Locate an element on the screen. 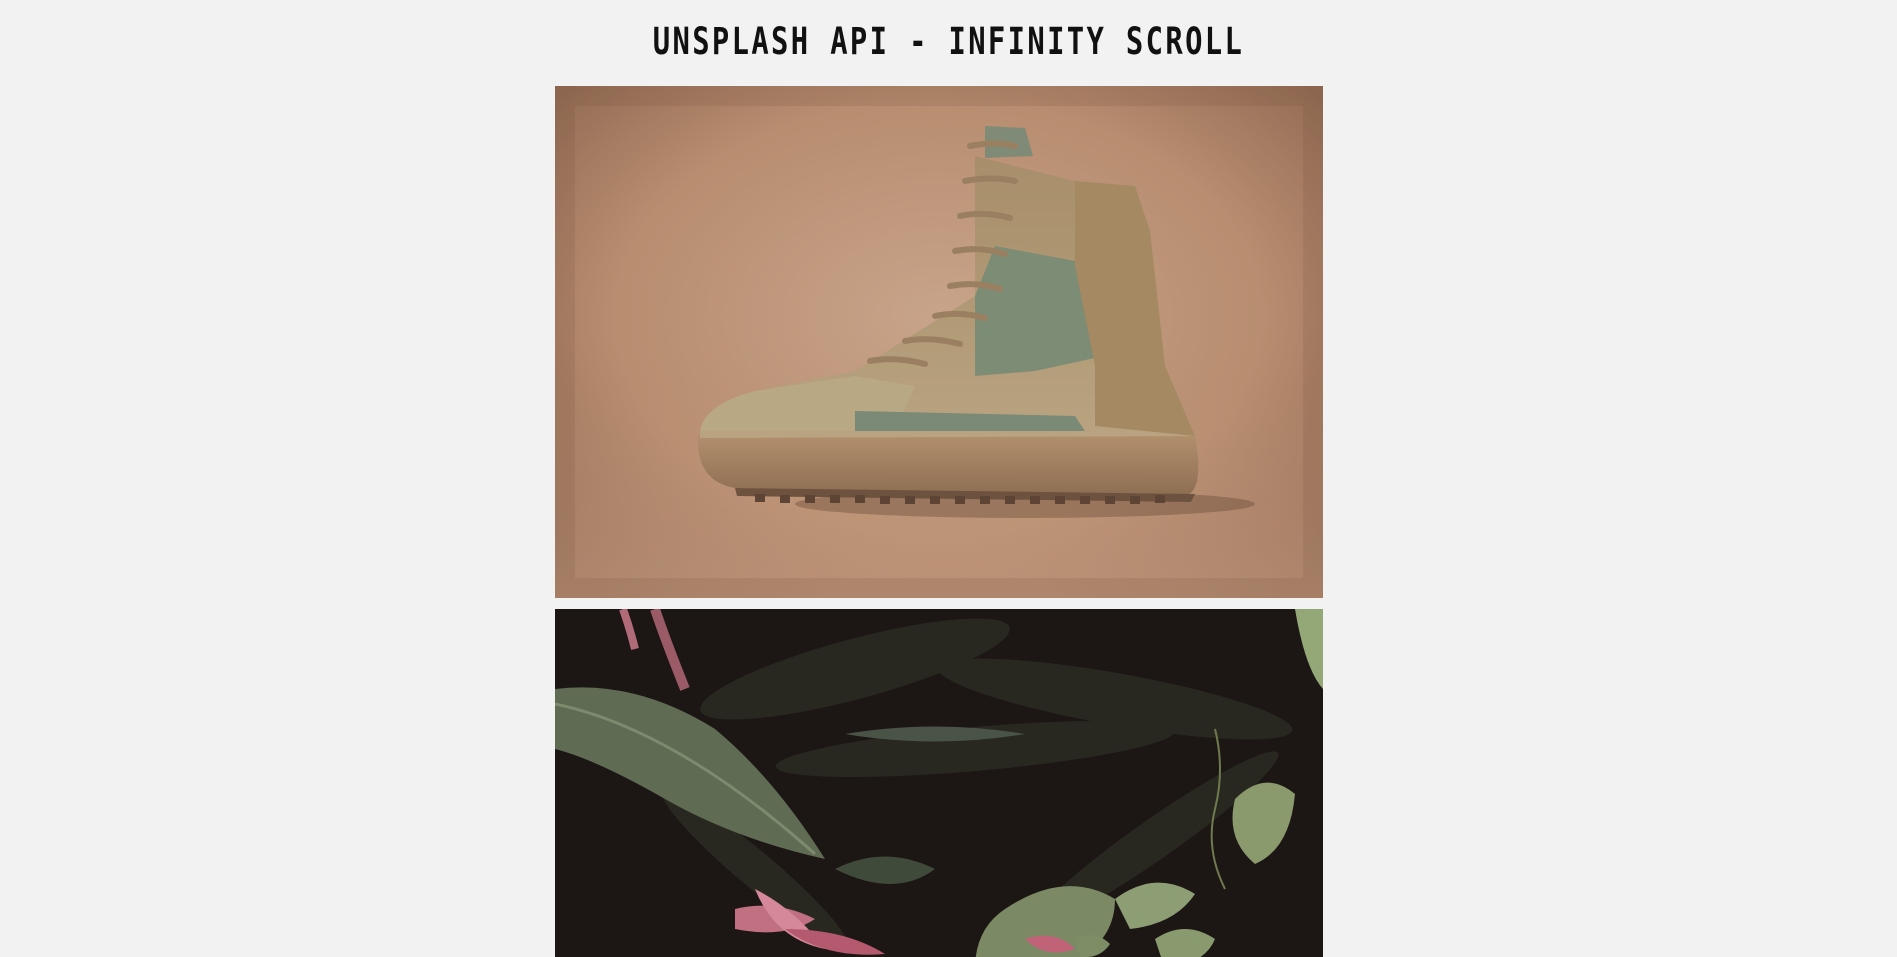  photo-card is located at coordinates (939, 783).